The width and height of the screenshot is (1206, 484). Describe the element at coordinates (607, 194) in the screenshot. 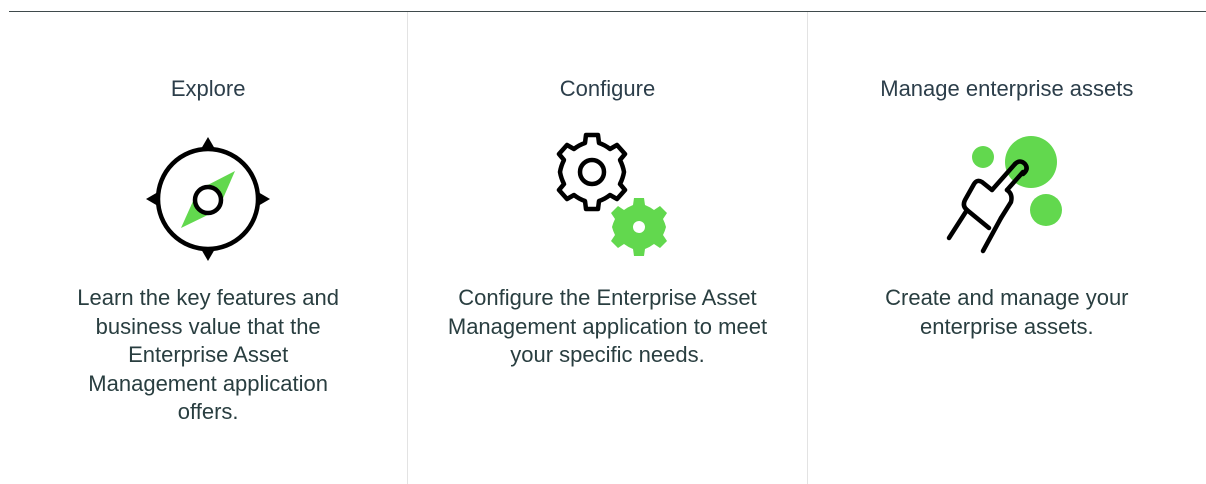

I see `gears-icon` at that location.